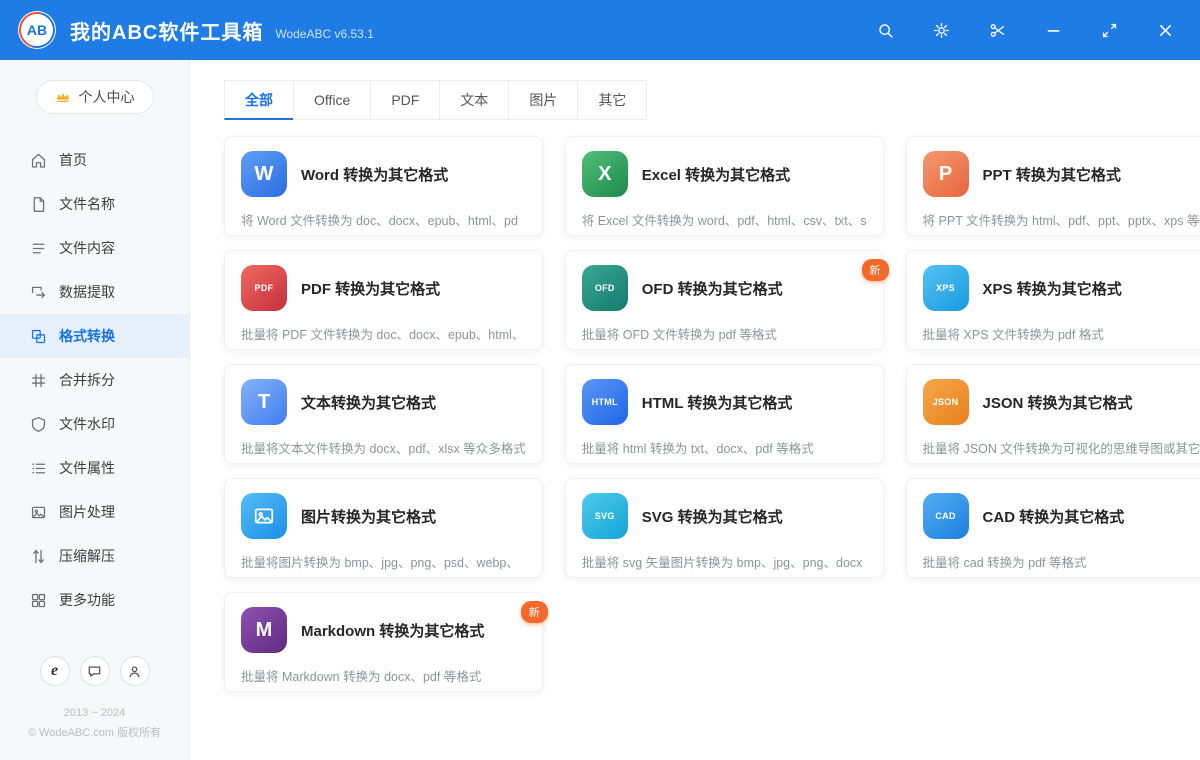 This screenshot has height=760, width=1200. Describe the element at coordinates (38, 380) in the screenshot. I see `merge-split-icon` at that location.